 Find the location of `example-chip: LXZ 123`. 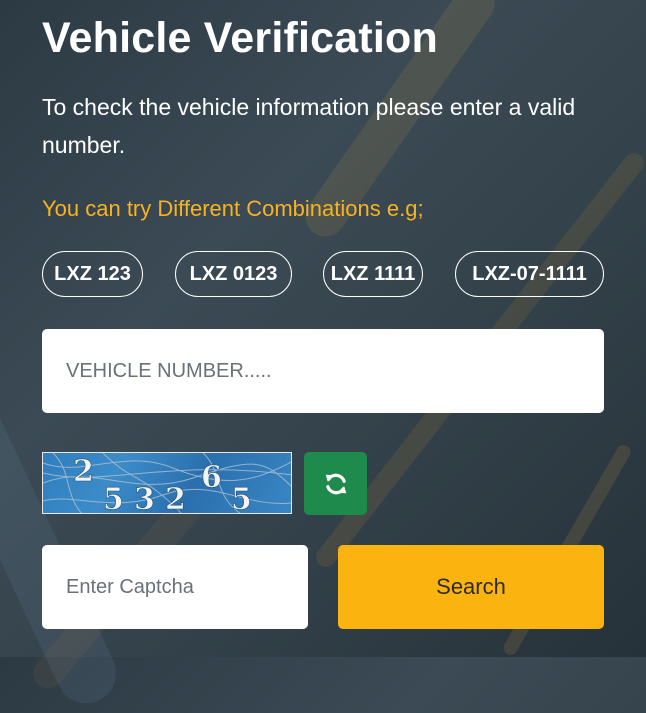

example-chip: LXZ 123 is located at coordinates (92, 274).